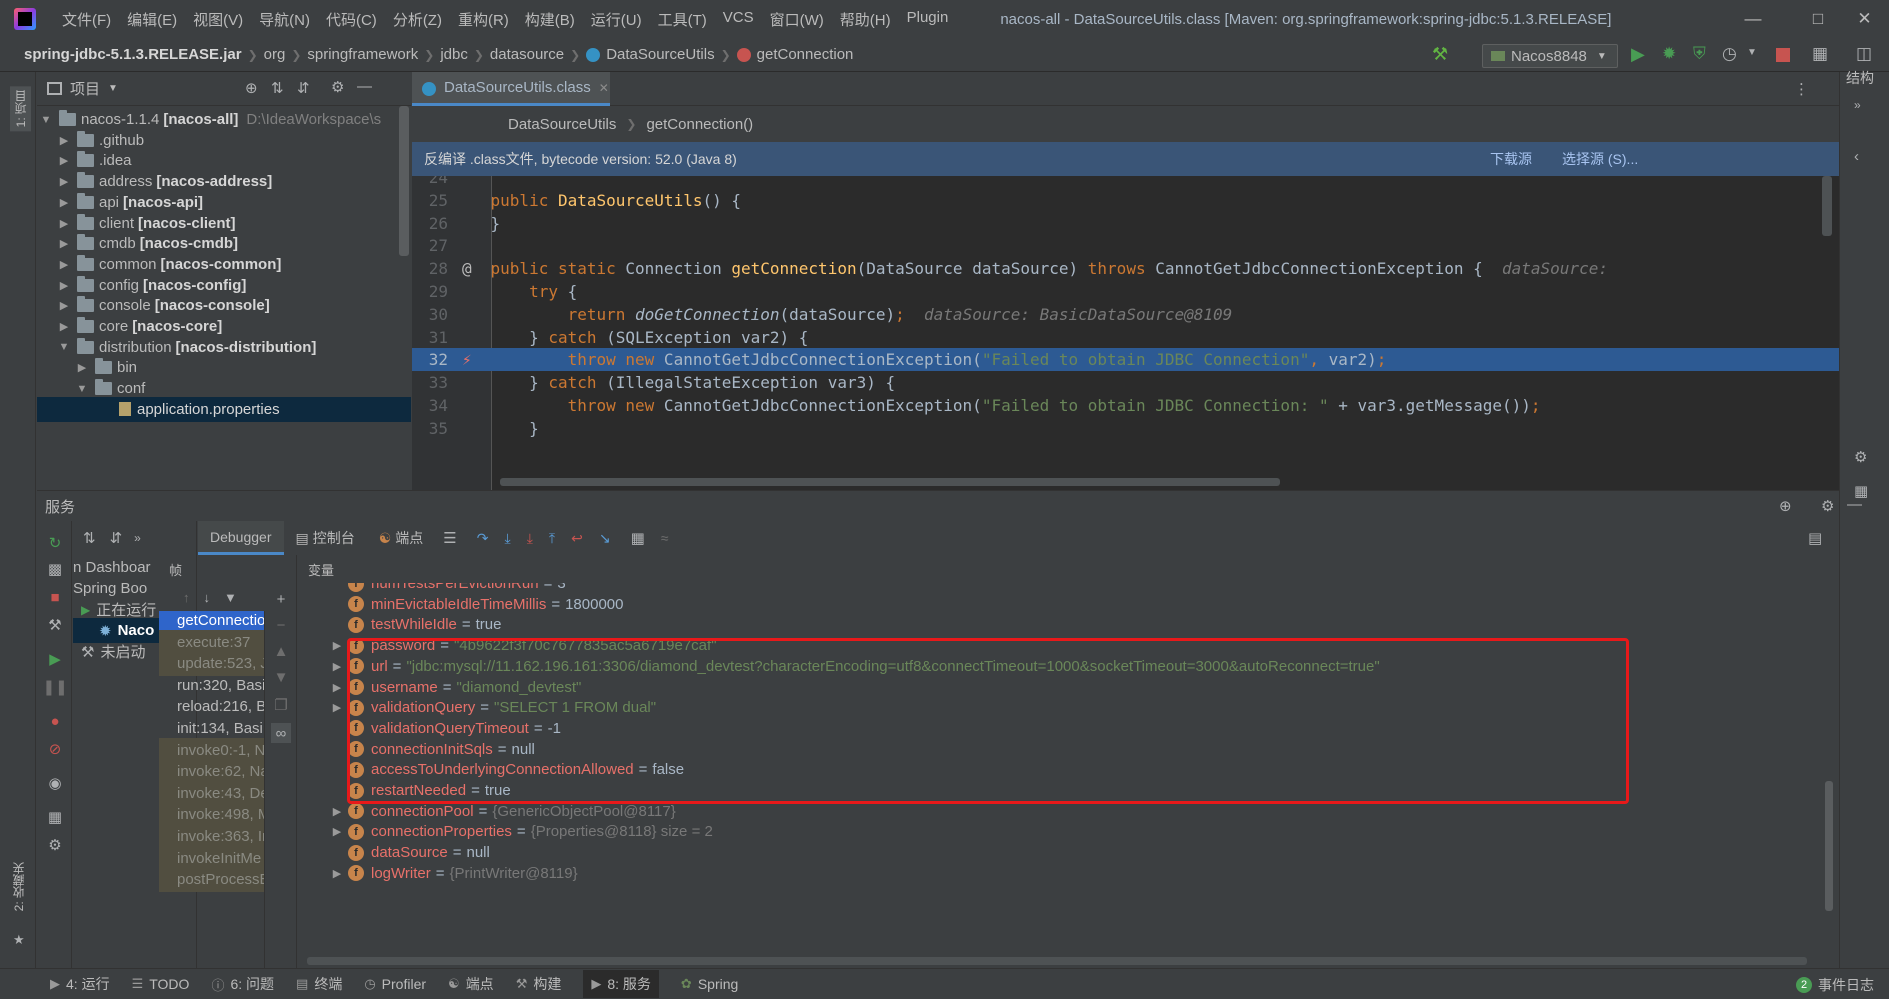  Describe the element at coordinates (539, 984) in the screenshot. I see `statusbar-build: ⚒ 构建` at that location.